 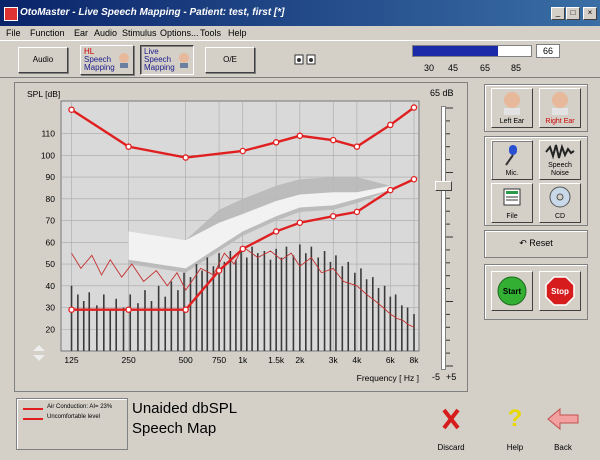 I want to click on y-tick-label: 30, so click(x=51, y=308).